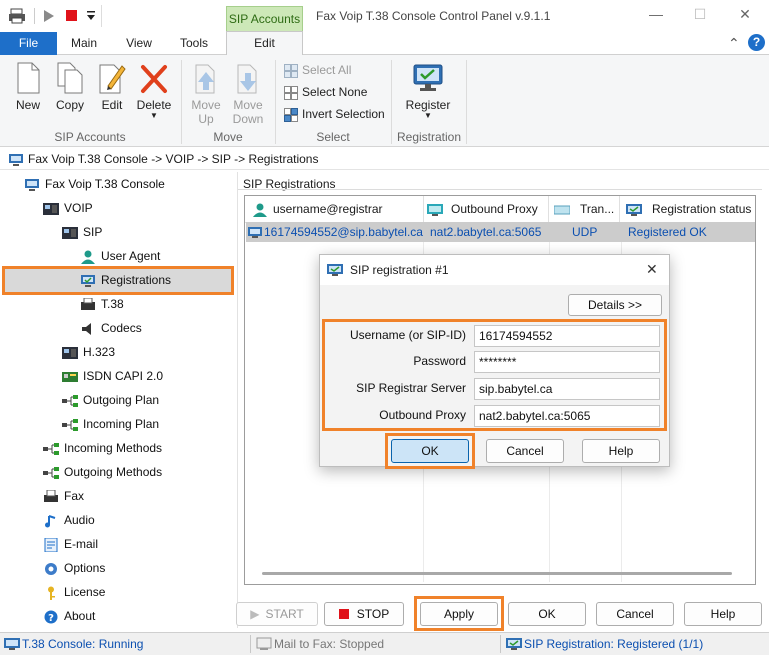 This screenshot has width=769, height=656. Describe the element at coordinates (74, 496) in the screenshot. I see `tree-label: Fax` at that location.